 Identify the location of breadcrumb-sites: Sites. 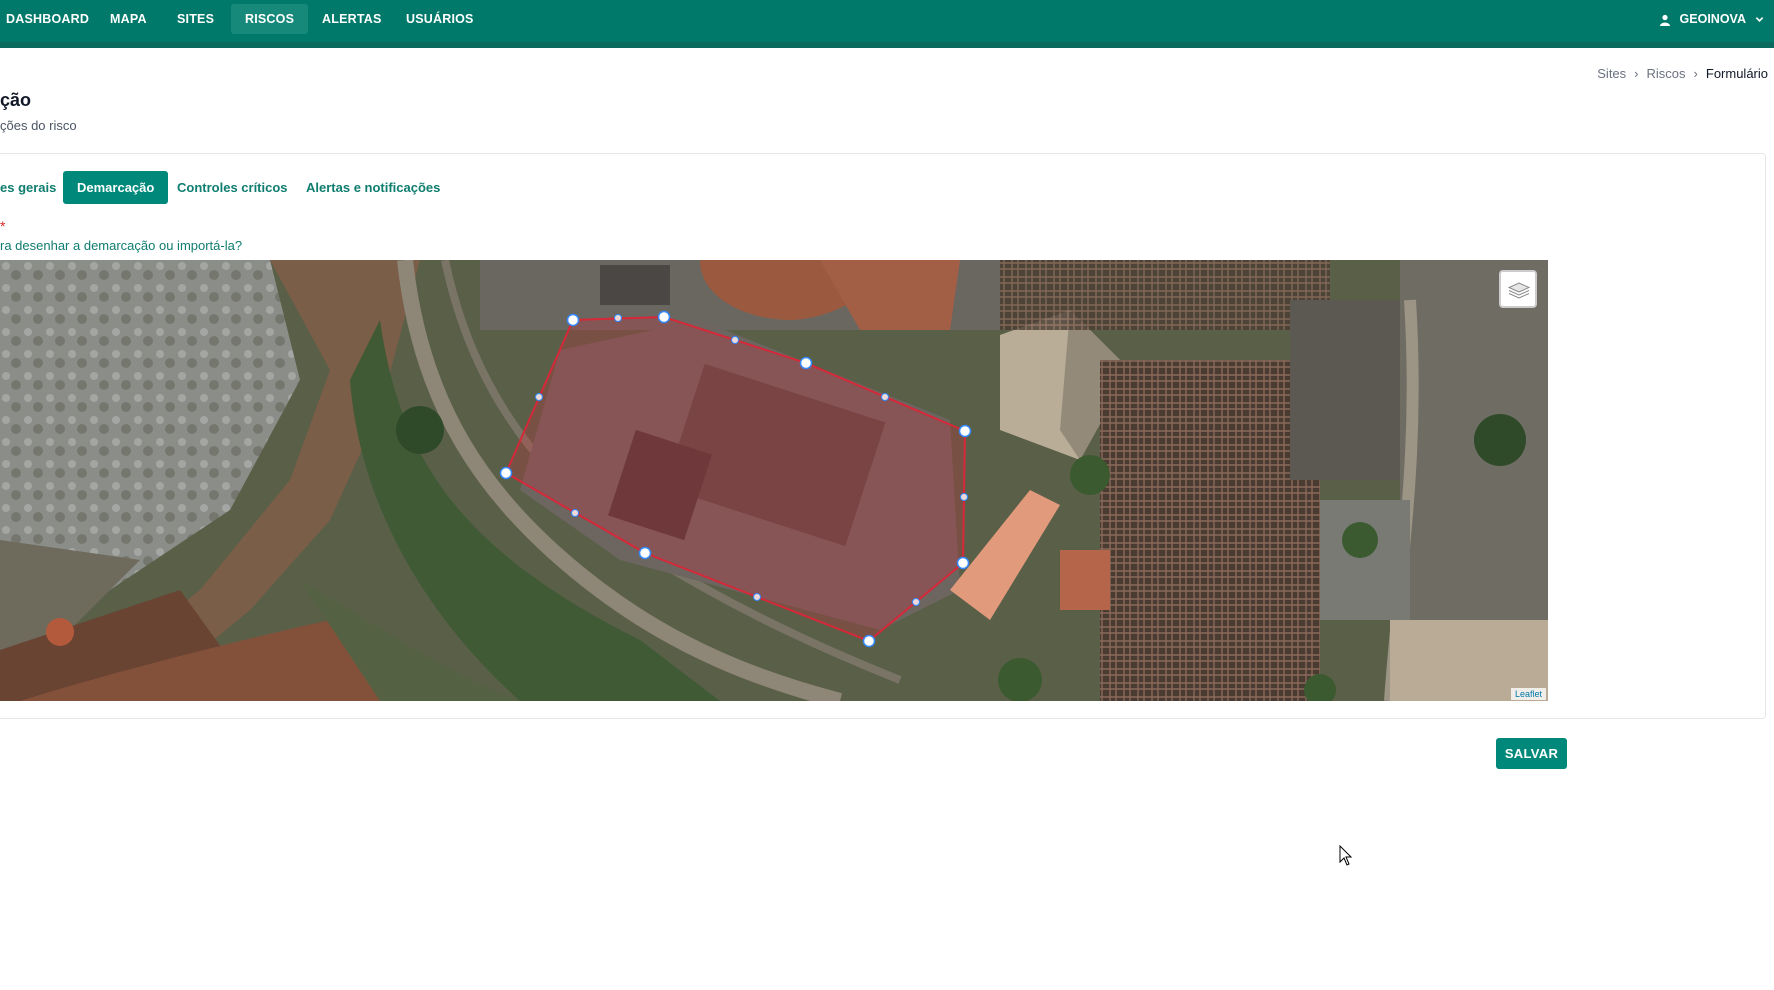
(1611, 73).